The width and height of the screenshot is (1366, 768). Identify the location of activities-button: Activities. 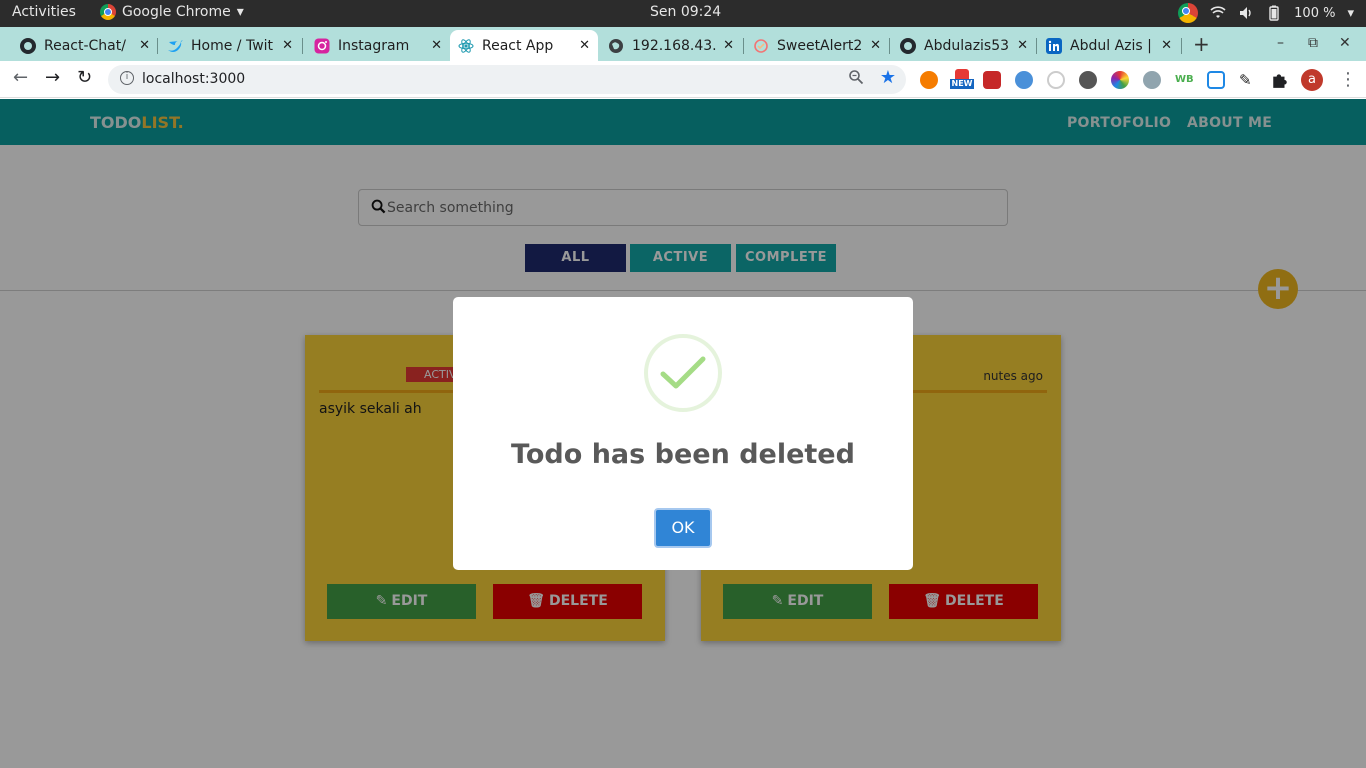
(44, 12).